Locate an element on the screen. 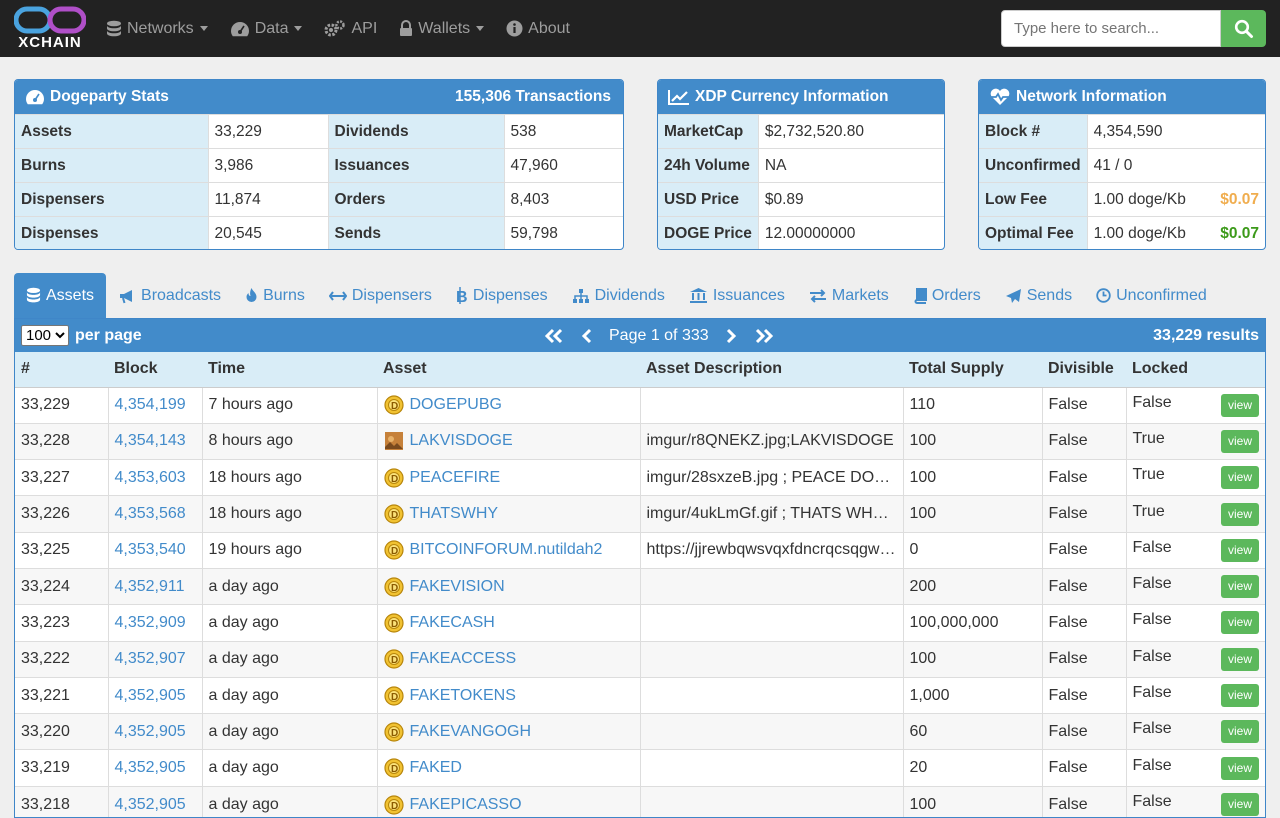 This screenshot has width=1280, height=818. column-header: Block is located at coordinates (155, 370).